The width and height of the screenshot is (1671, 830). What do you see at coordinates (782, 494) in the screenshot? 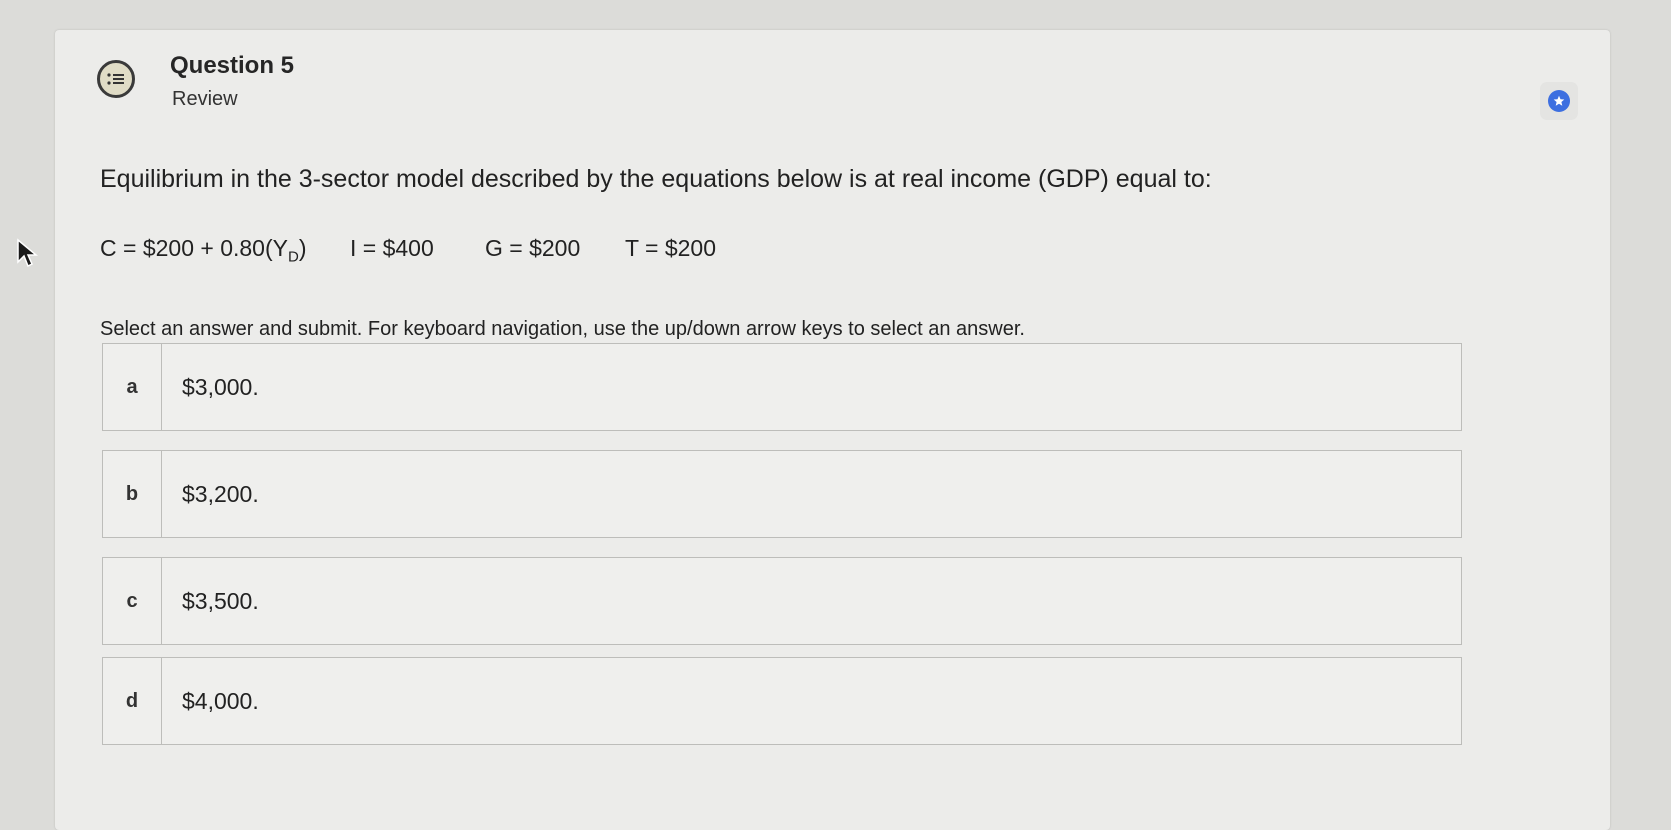
I see `answer-option-b: b $3,200.` at bounding box center [782, 494].